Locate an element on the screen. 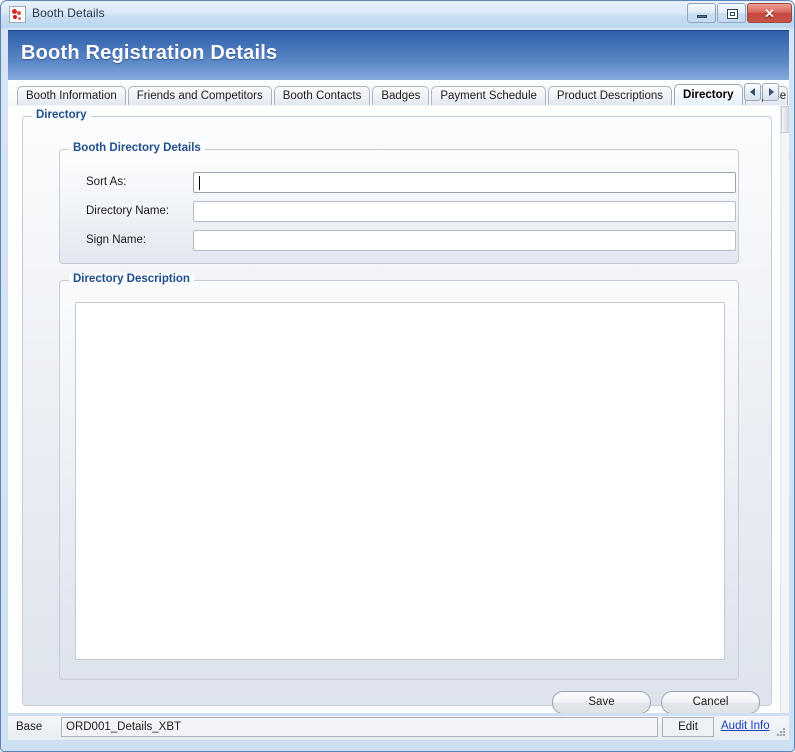 This screenshot has height=752, width=795. maximize-icon is located at coordinates (732, 14).